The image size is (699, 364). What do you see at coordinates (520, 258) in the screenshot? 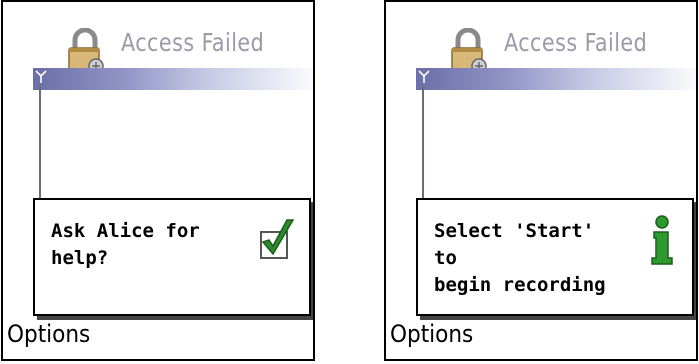
I see `dialog-message: Select 'Start' to begin recording` at bounding box center [520, 258].